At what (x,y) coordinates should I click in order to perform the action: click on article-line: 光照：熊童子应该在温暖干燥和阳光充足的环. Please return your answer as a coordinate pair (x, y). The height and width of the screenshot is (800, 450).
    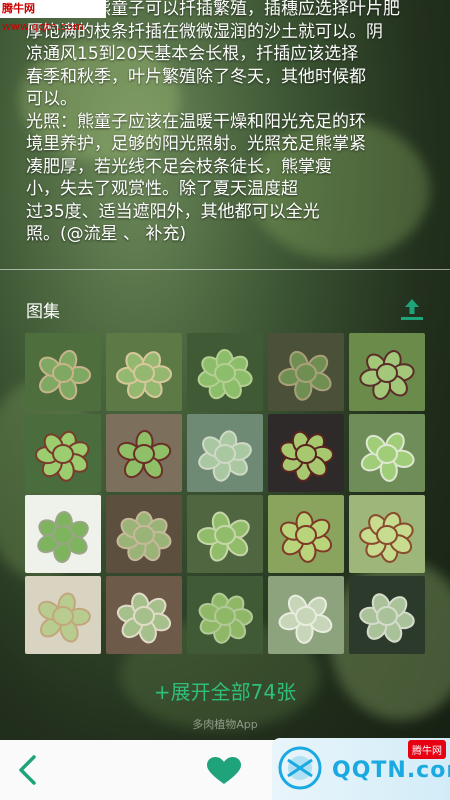
    Looking at the image, I should click on (196, 121).